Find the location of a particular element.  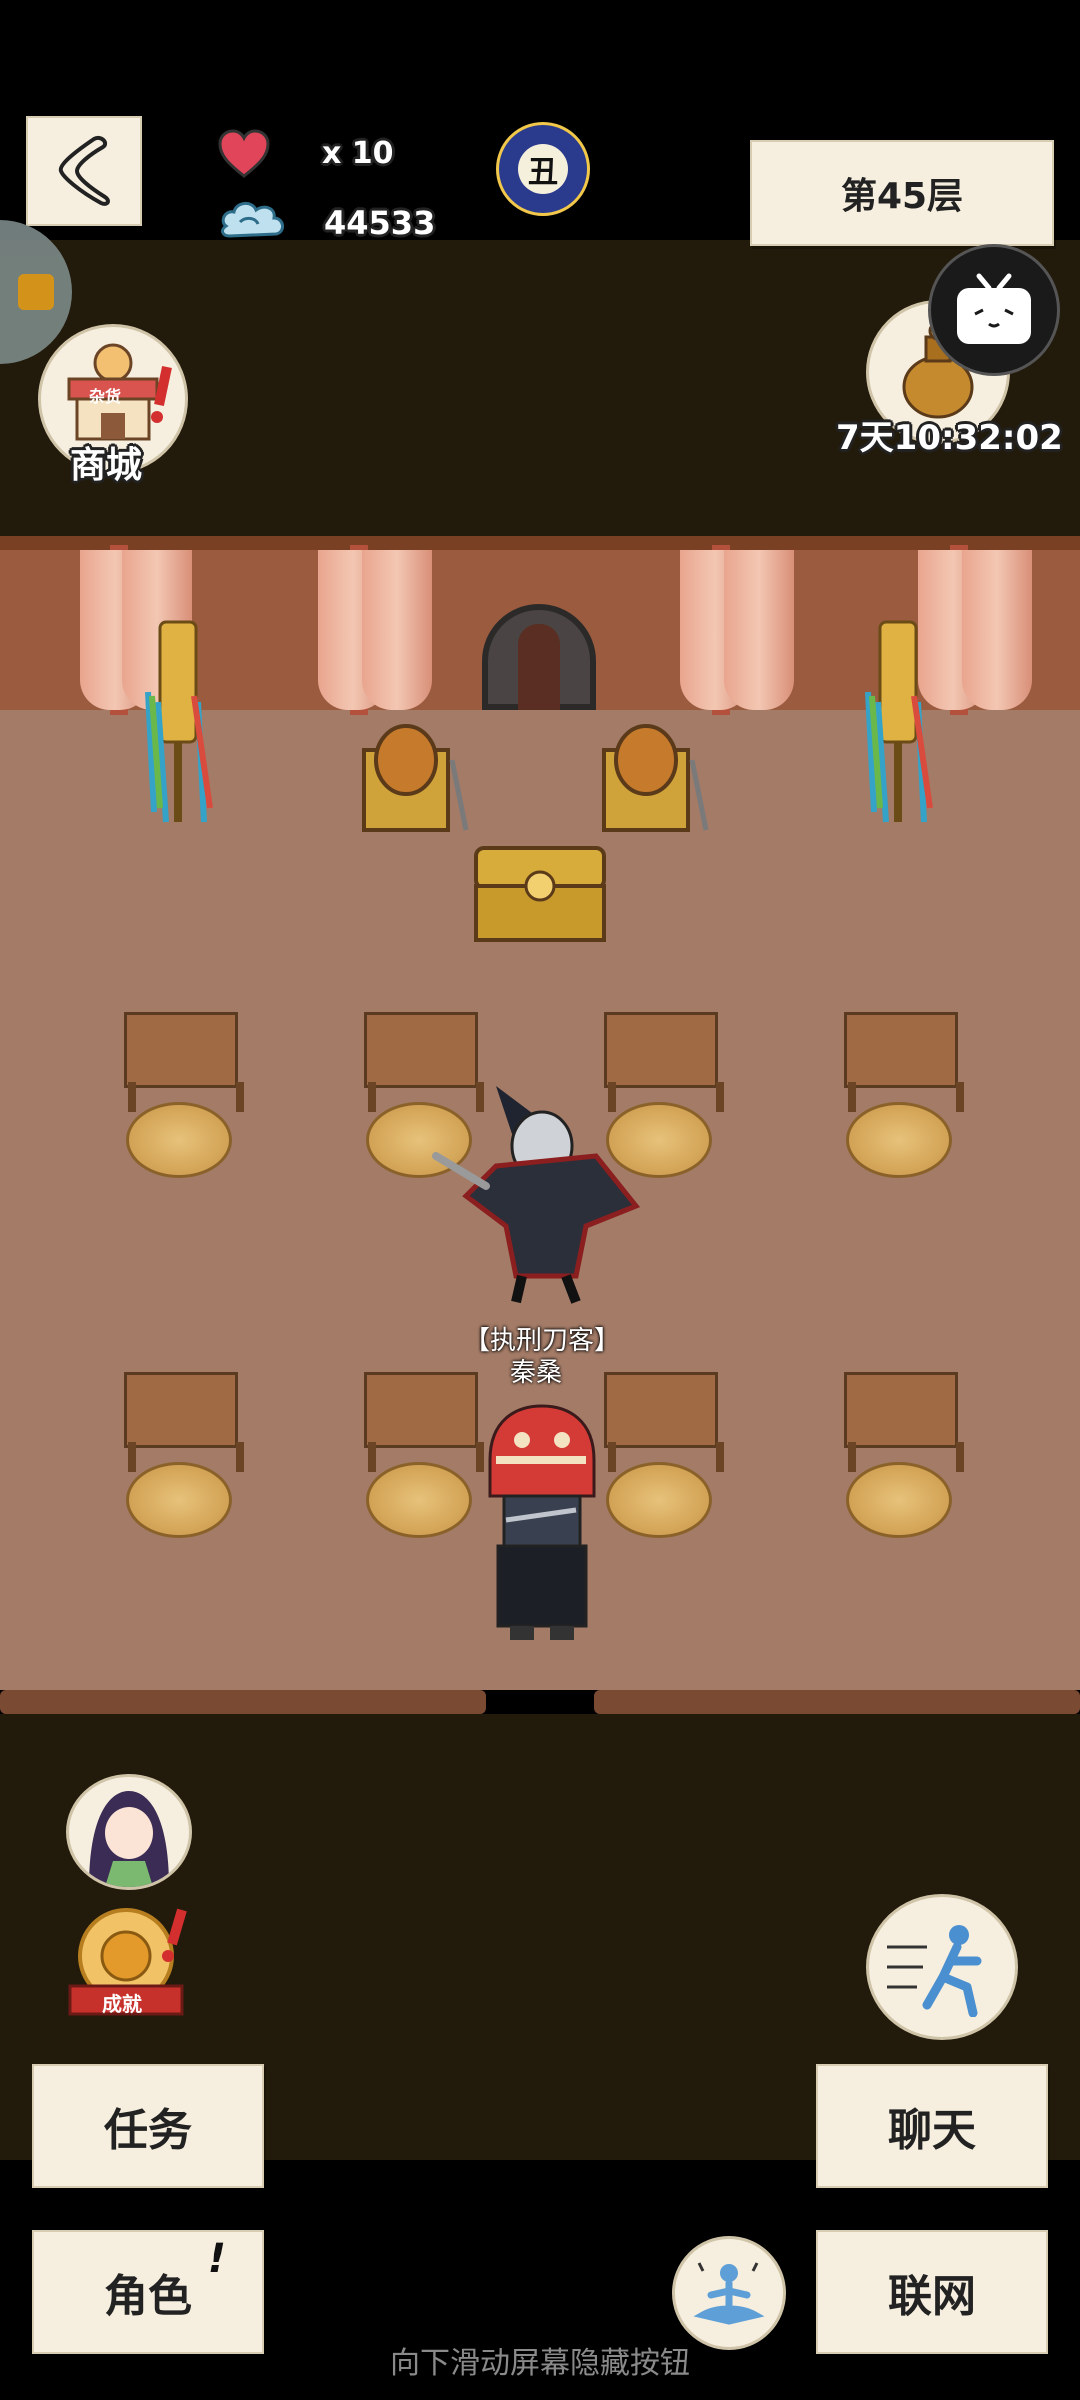

throne-left is located at coordinates (415, 778).